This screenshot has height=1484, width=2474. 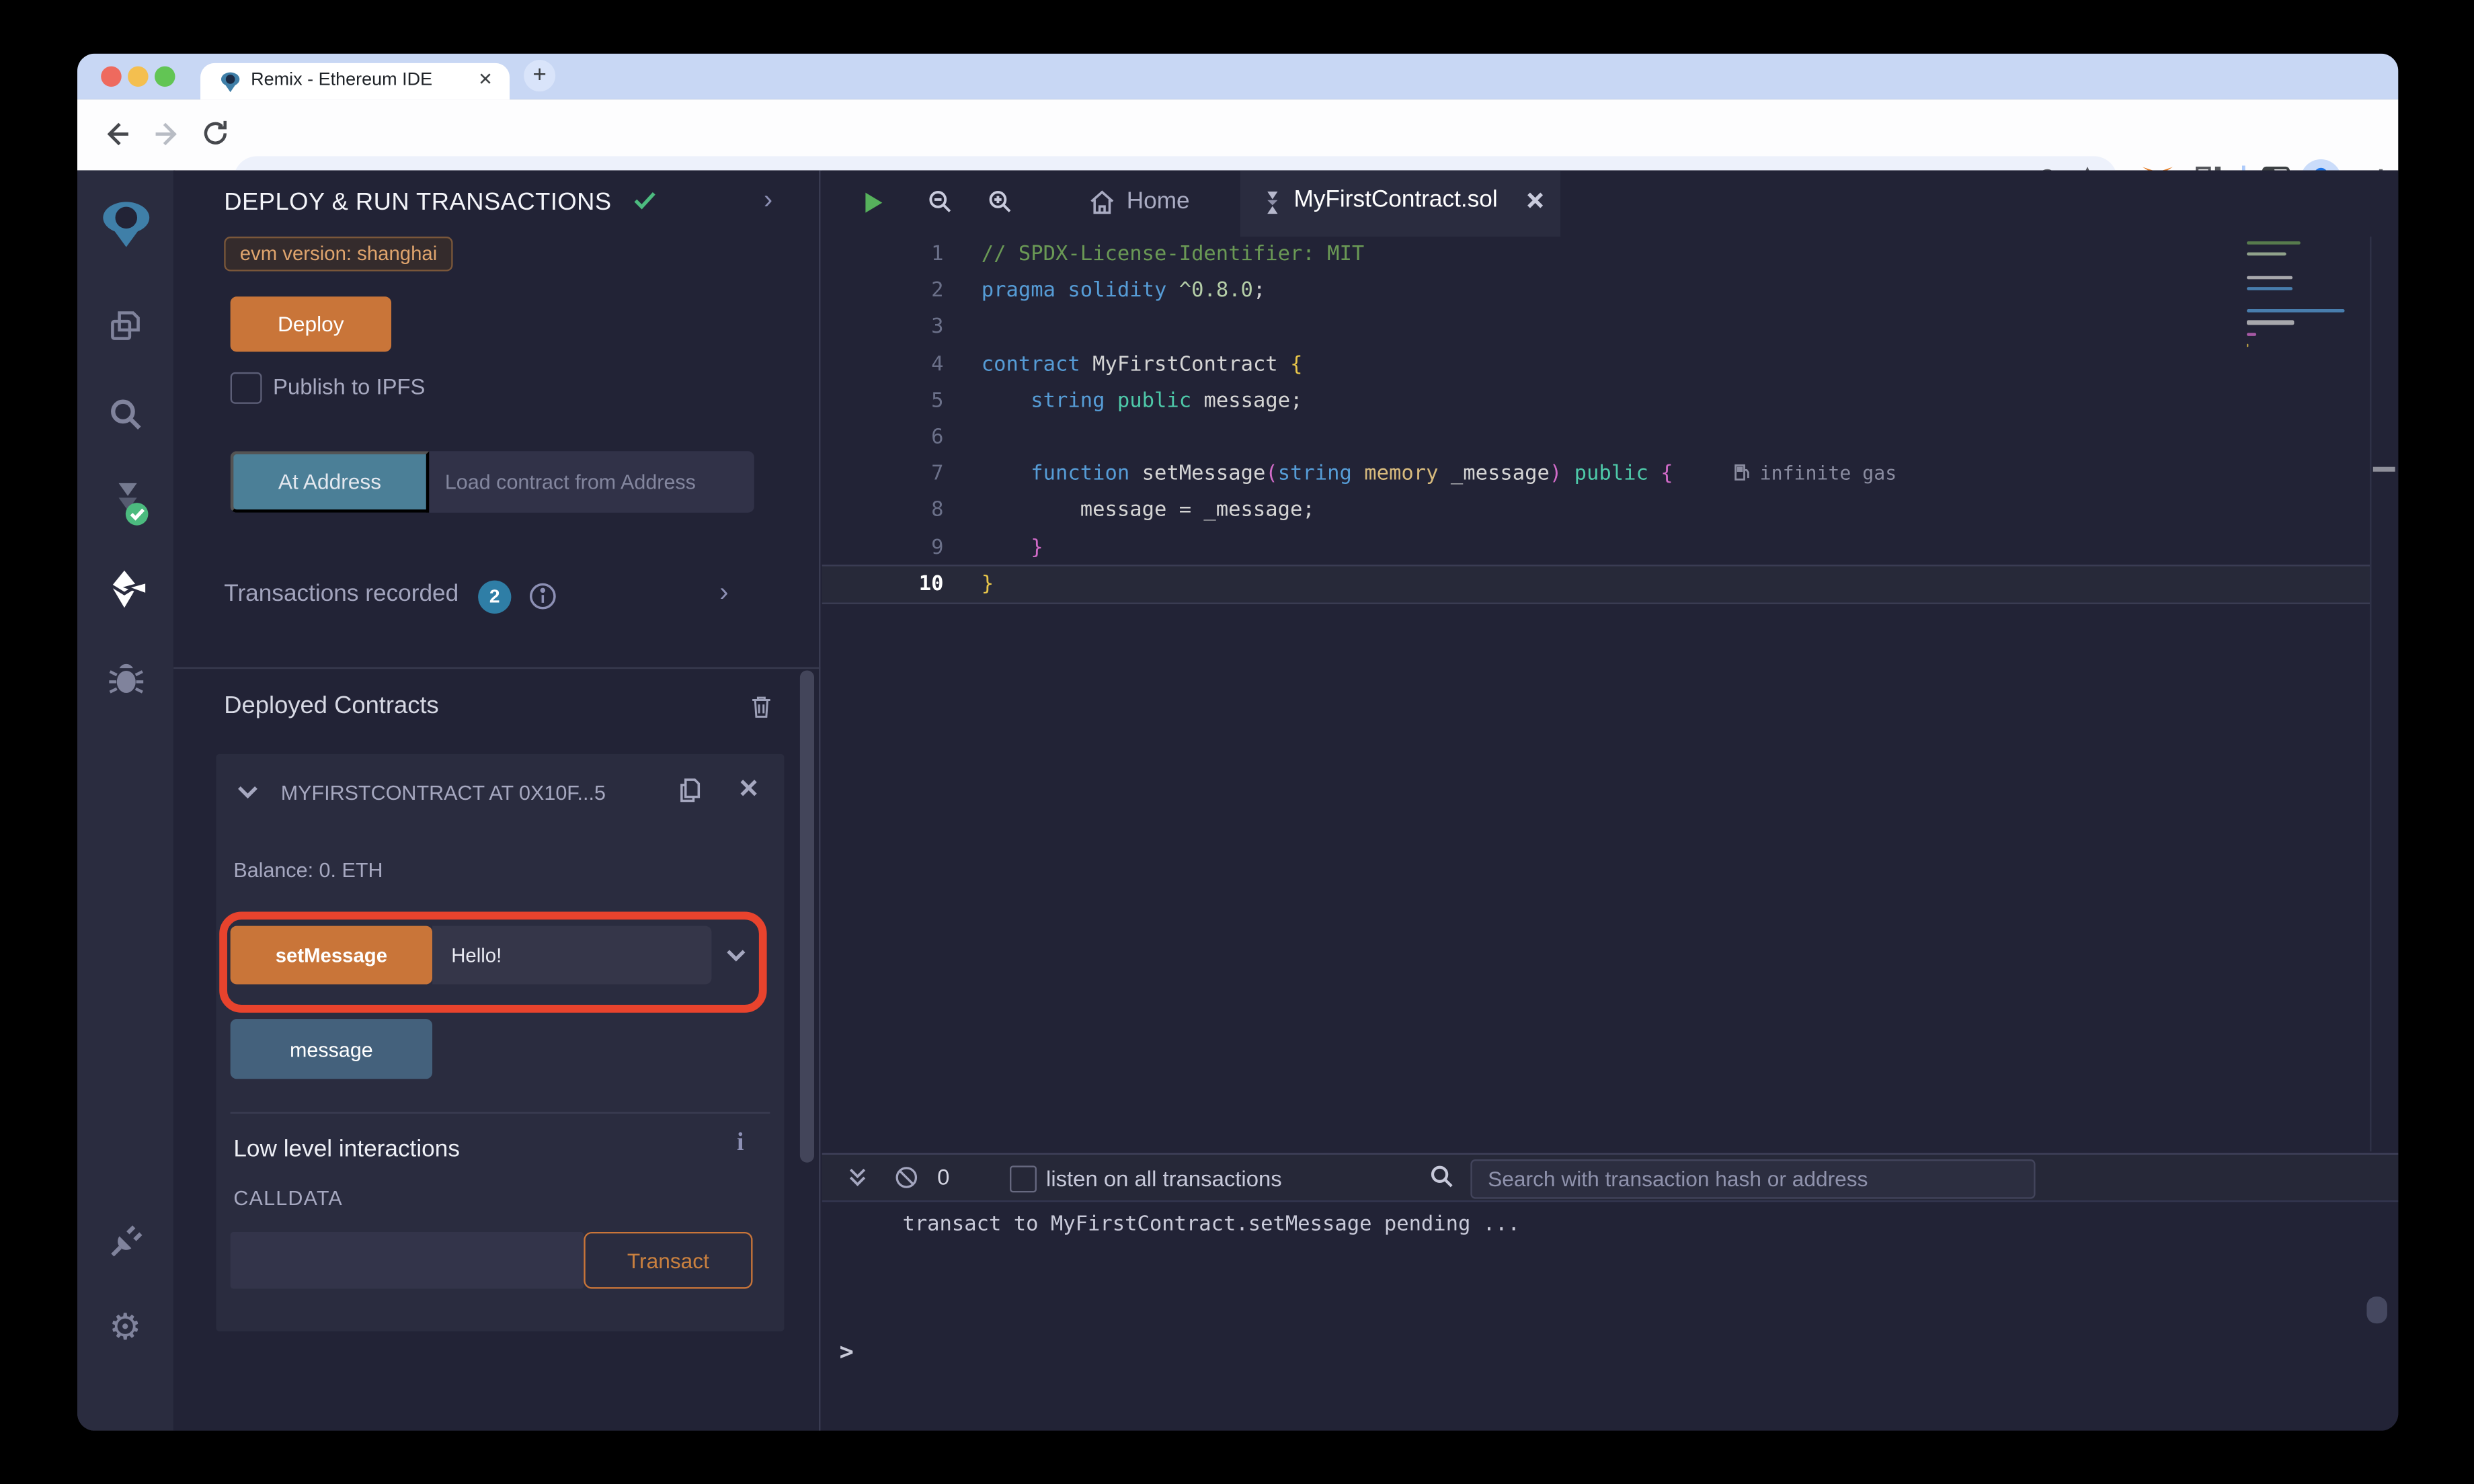 I want to click on code-line: 10}, so click(x=1596, y=584).